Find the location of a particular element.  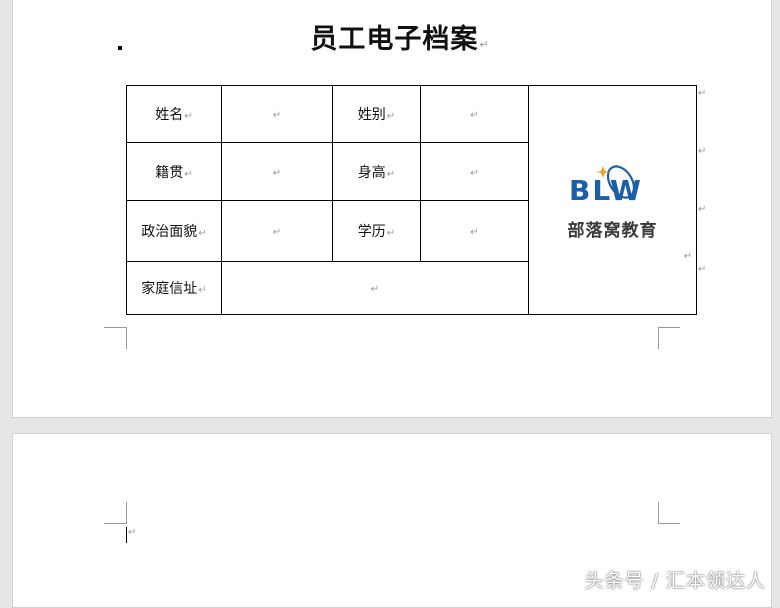

cell-label: 政治面貌 is located at coordinates (169, 232).